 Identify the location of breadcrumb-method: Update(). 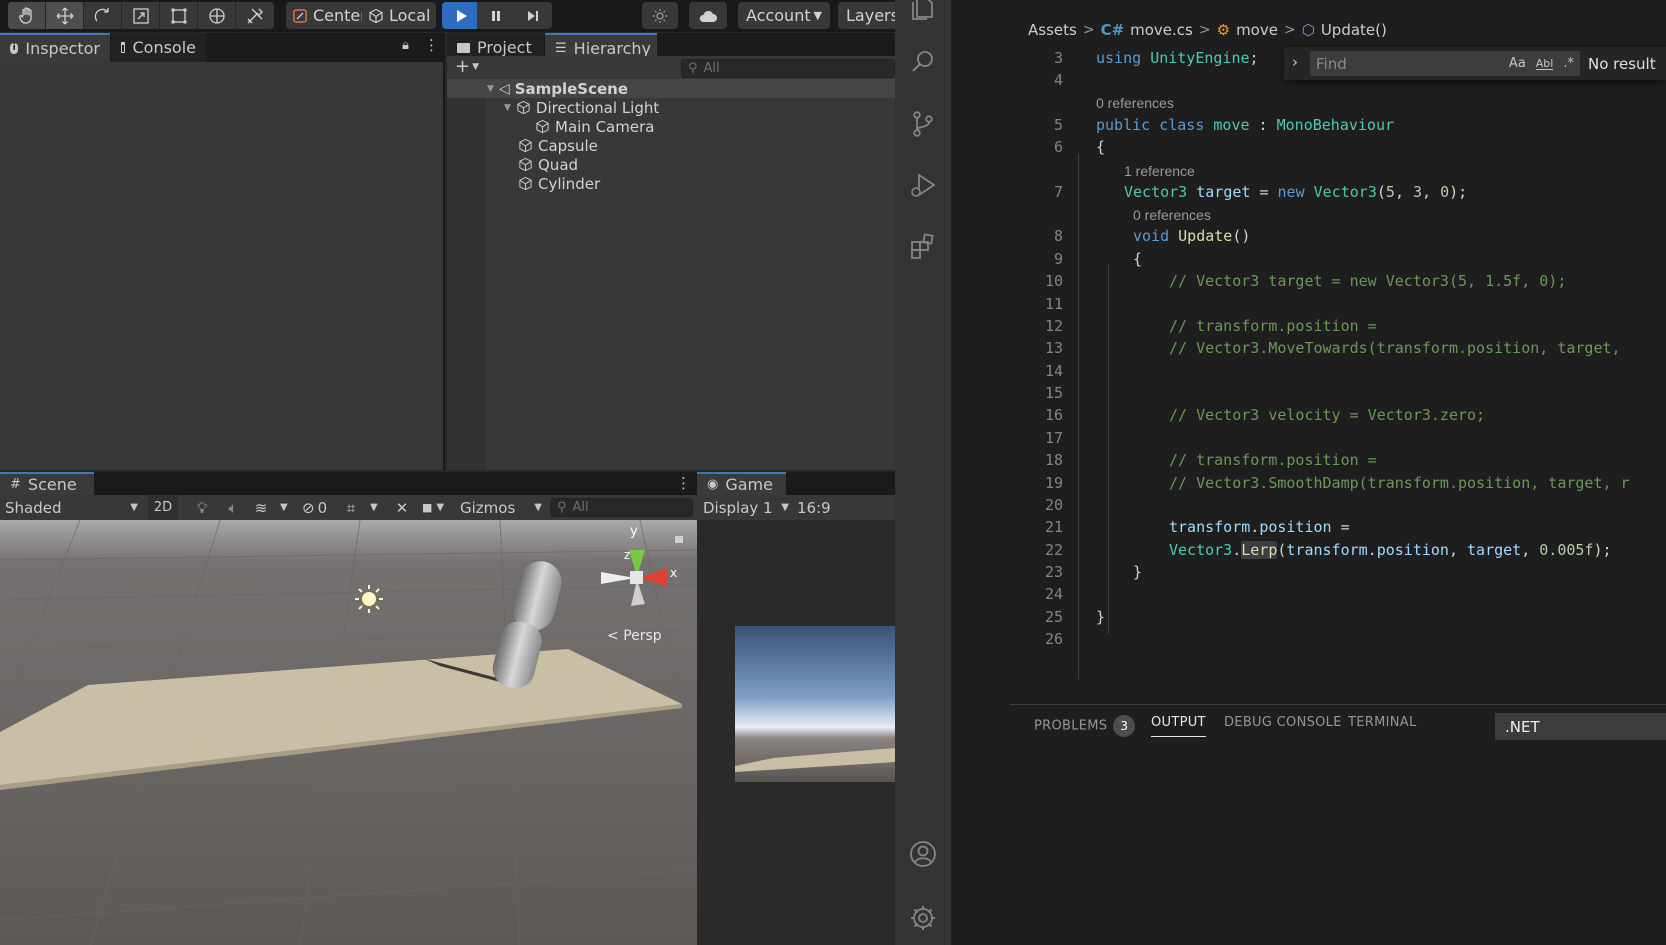
(1354, 30).